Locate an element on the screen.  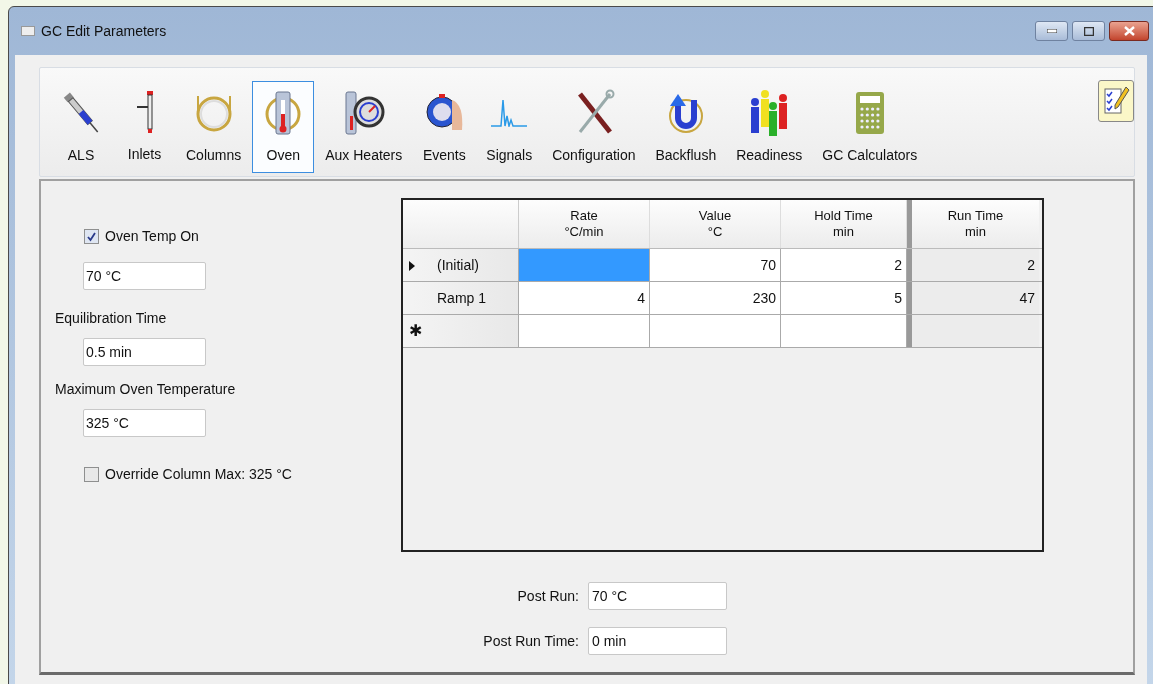
checkbox-label: Override Column Max: 325 °C is located at coordinates (198, 474).